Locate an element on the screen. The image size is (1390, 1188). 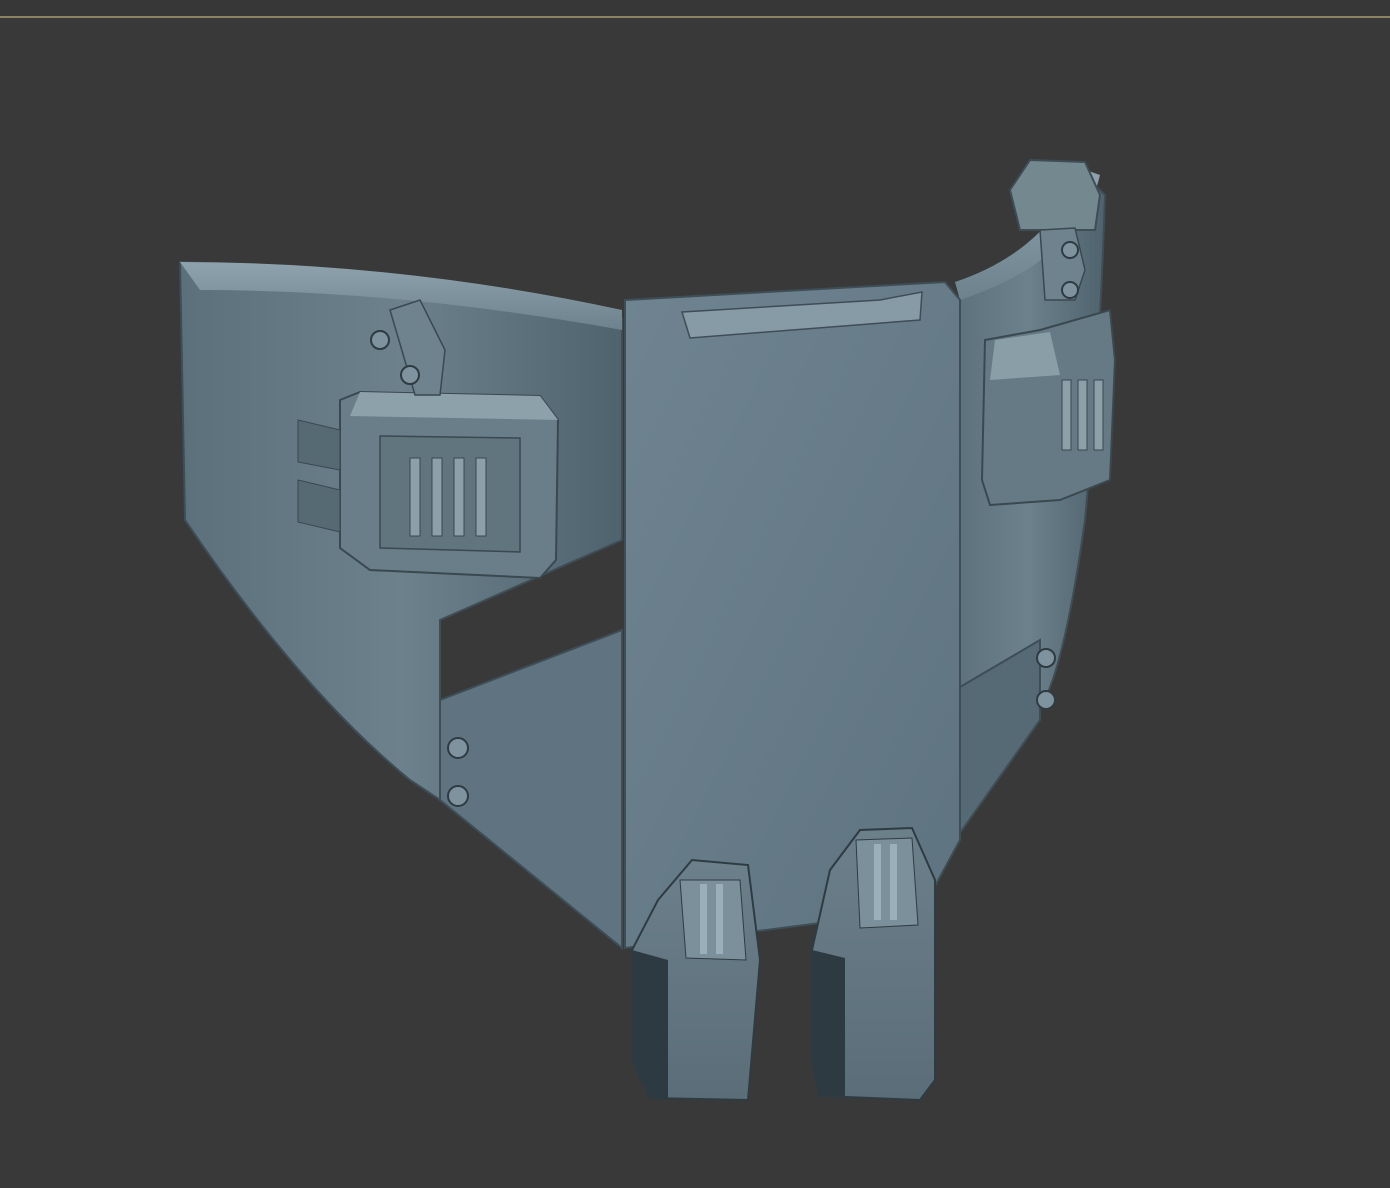
right-top-hook is located at coordinates (1055, 194).